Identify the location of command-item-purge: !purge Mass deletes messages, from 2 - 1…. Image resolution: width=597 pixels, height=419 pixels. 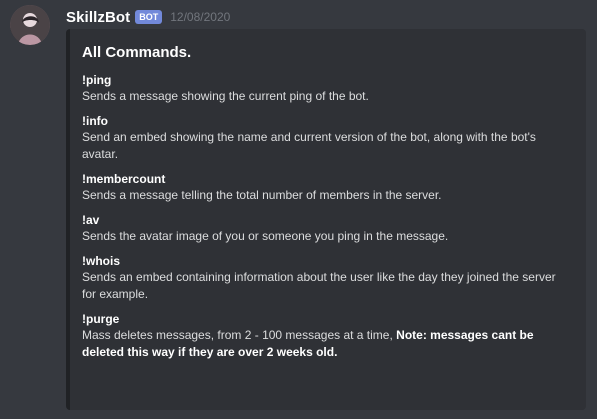
(327, 336).